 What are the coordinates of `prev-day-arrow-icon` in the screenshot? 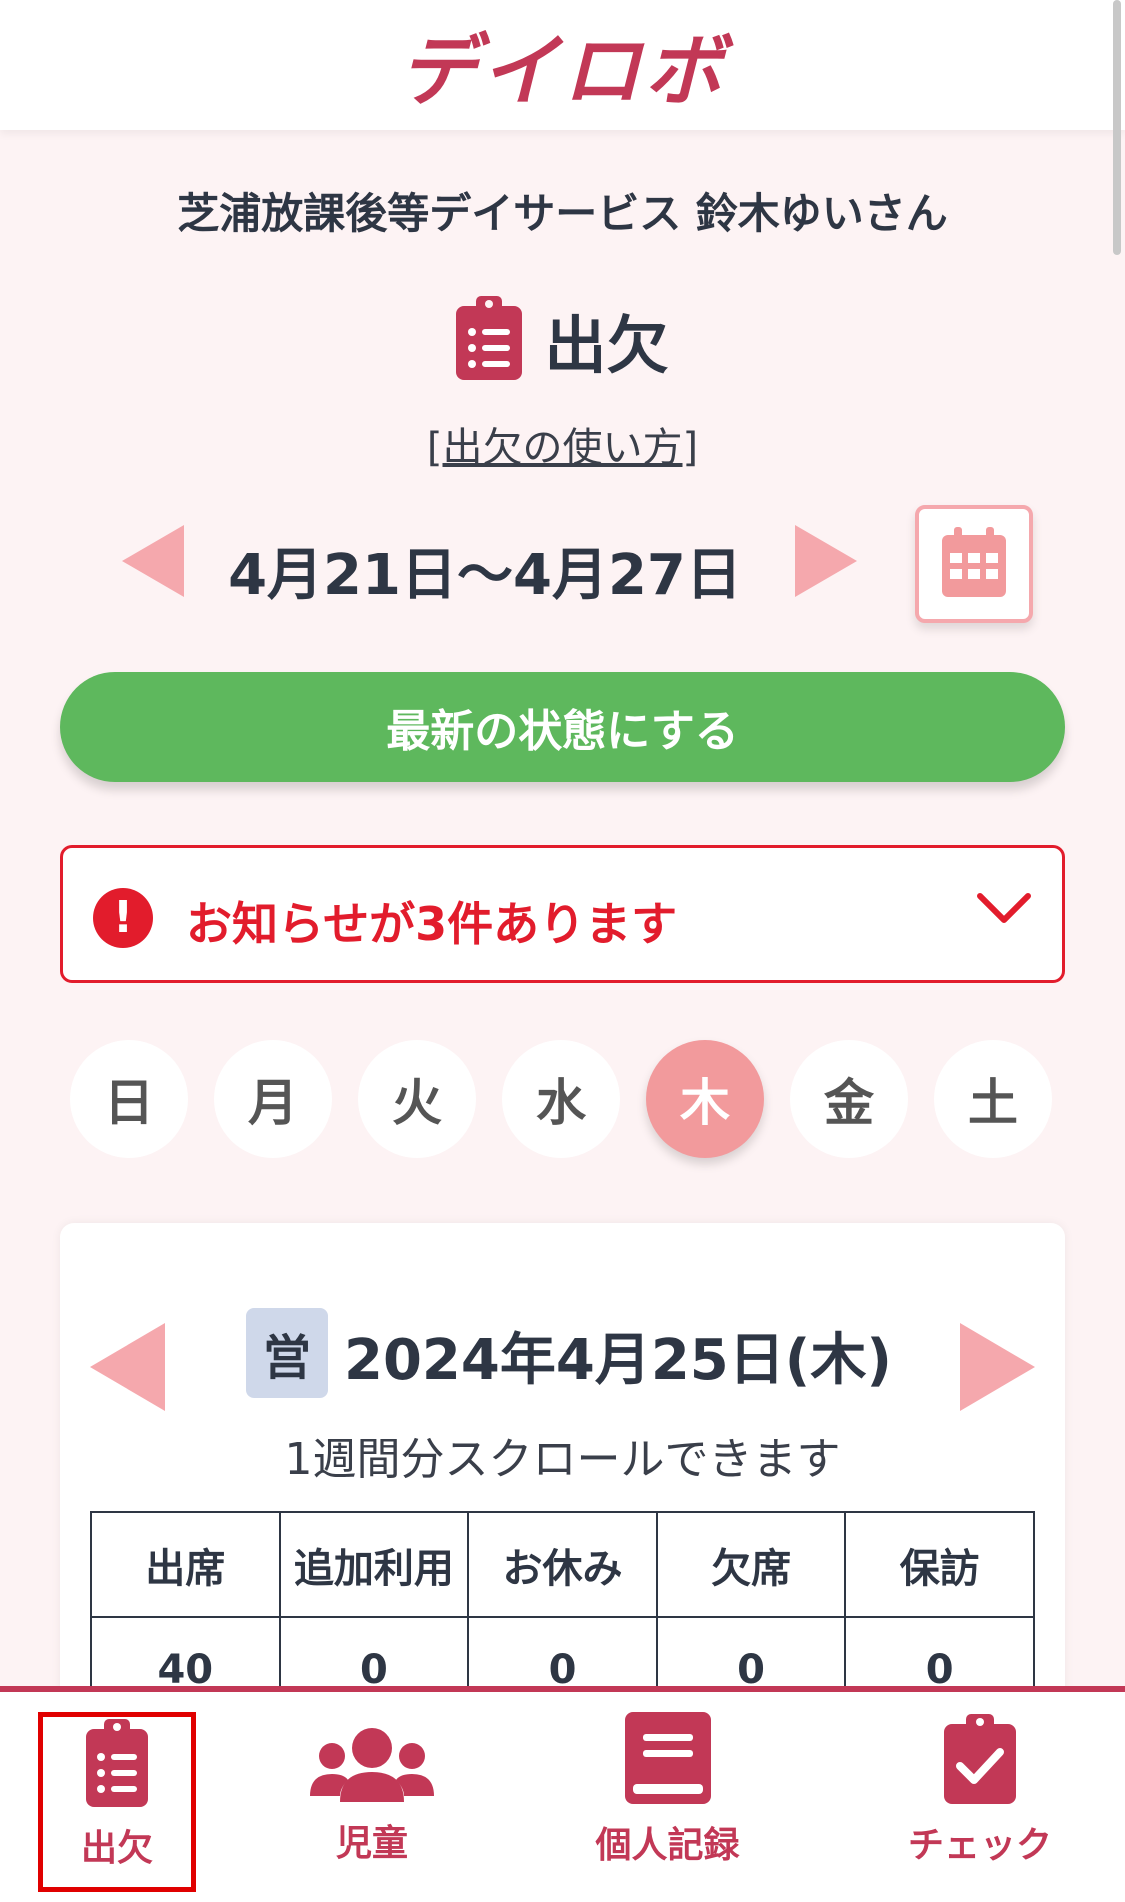 It's located at (127, 1367).